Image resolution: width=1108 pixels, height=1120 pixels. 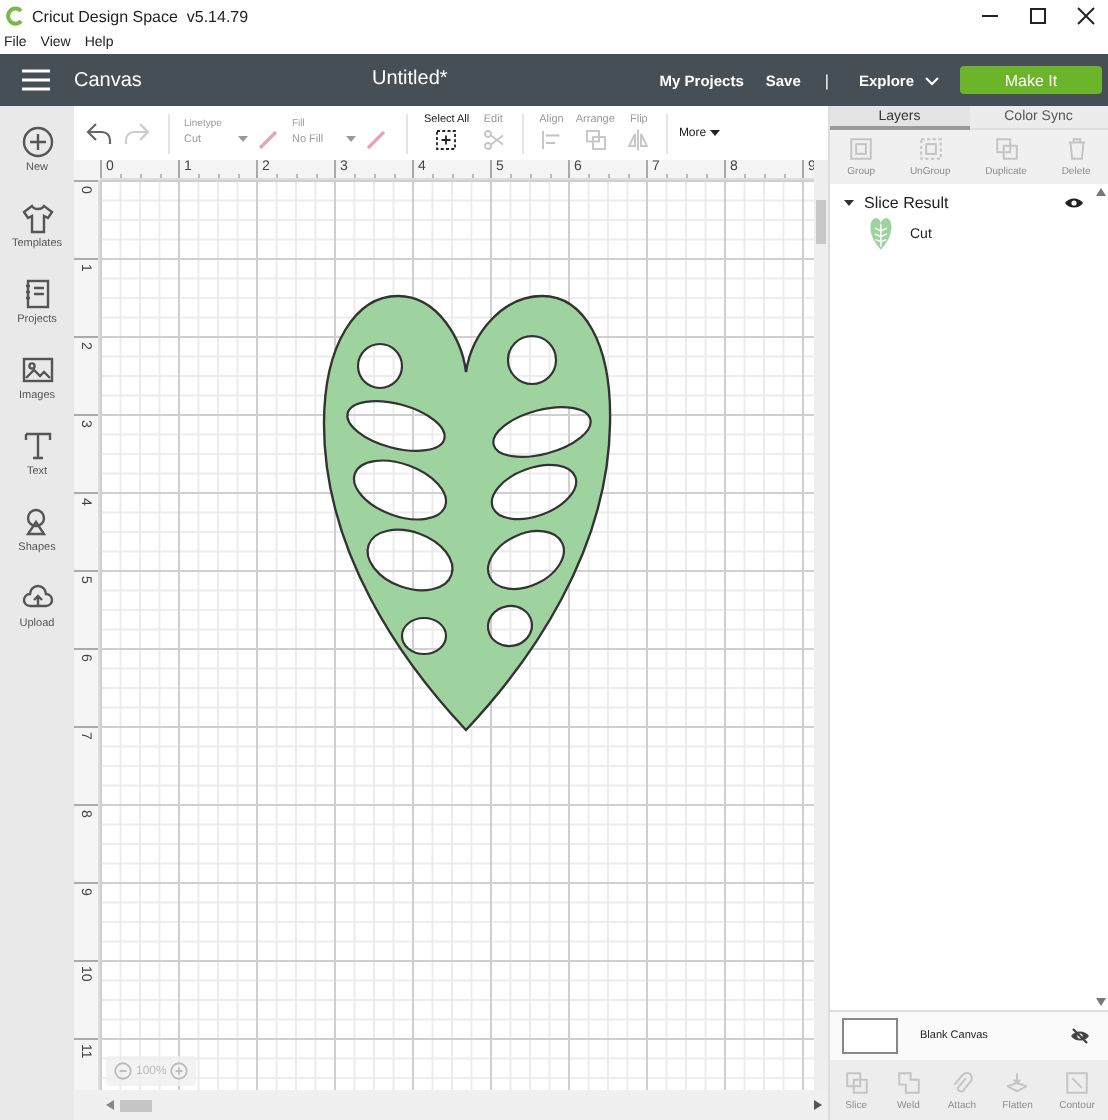 What do you see at coordinates (37, 446) in the screenshot?
I see `letter-t-icon` at bounding box center [37, 446].